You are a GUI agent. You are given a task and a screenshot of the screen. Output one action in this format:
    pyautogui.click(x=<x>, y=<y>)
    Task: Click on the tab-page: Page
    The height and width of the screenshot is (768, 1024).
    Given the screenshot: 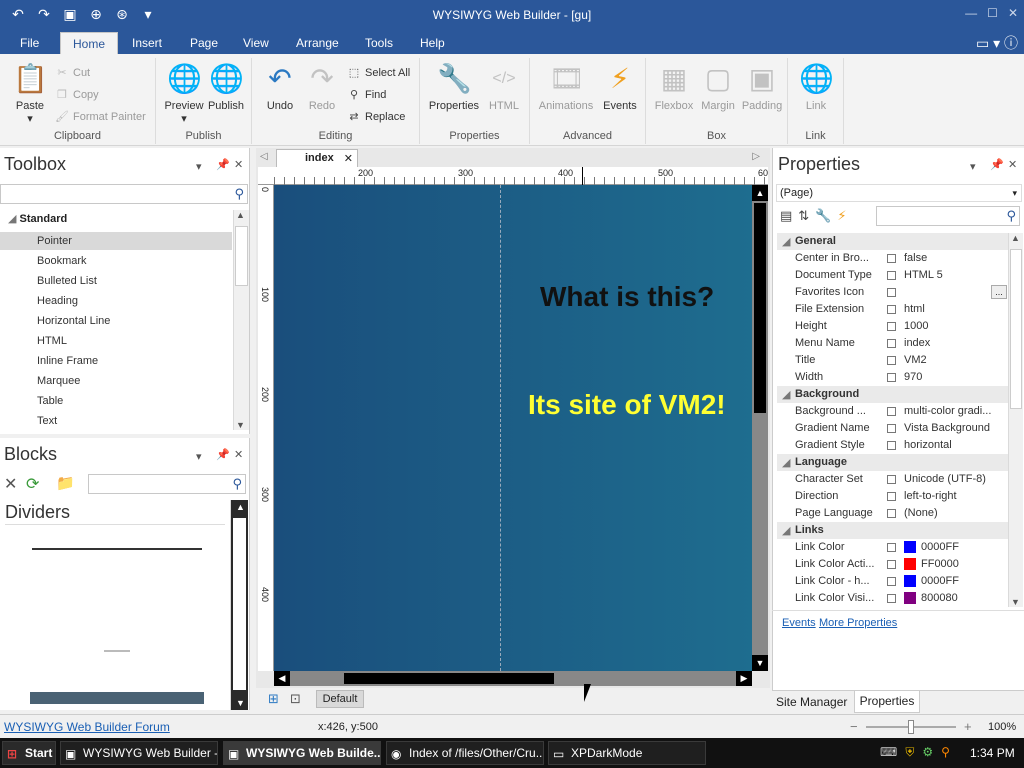 What is the action you would take?
    pyautogui.click(x=204, y=43)
    